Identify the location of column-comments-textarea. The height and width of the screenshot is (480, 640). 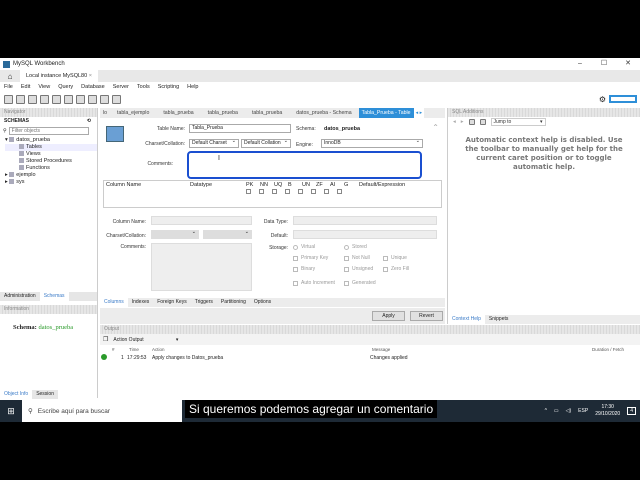
(201, 267).